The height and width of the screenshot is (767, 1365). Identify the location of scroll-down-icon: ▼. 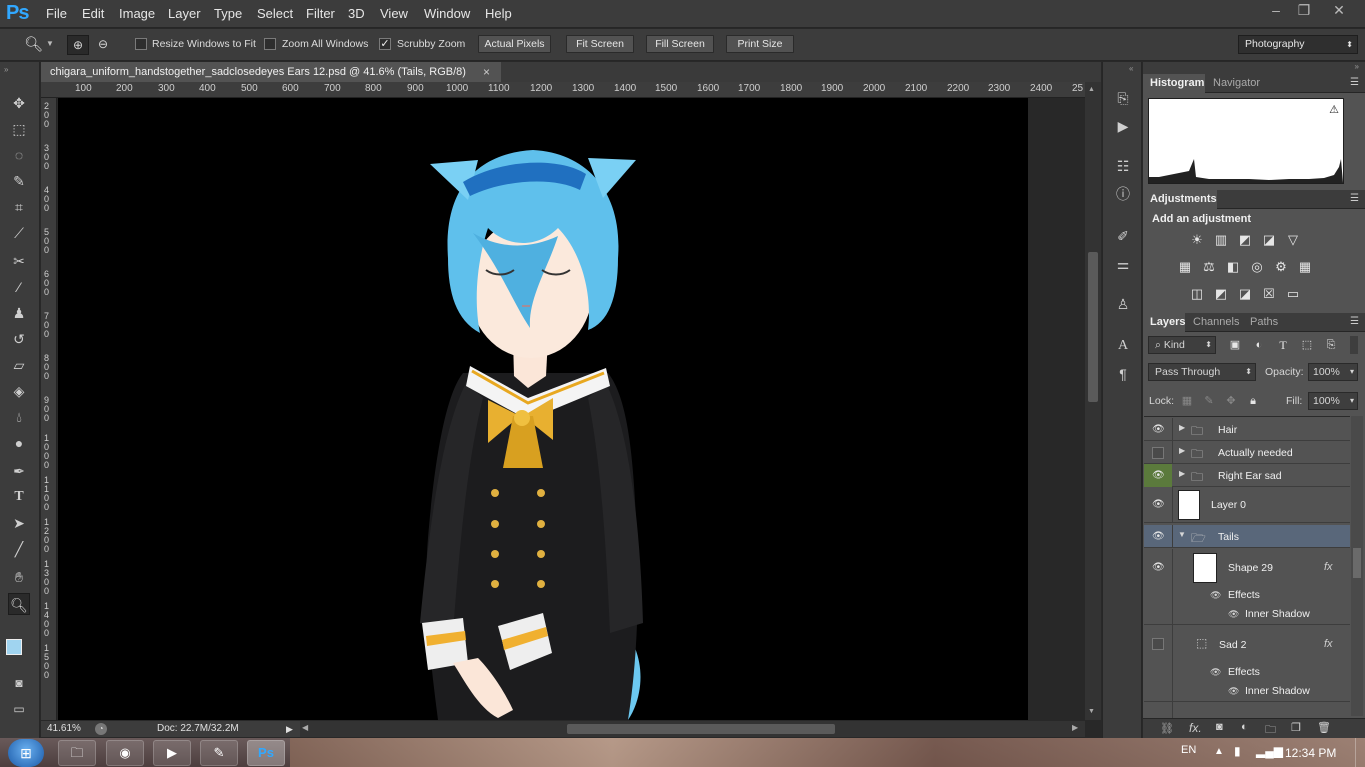
(1091, 711).